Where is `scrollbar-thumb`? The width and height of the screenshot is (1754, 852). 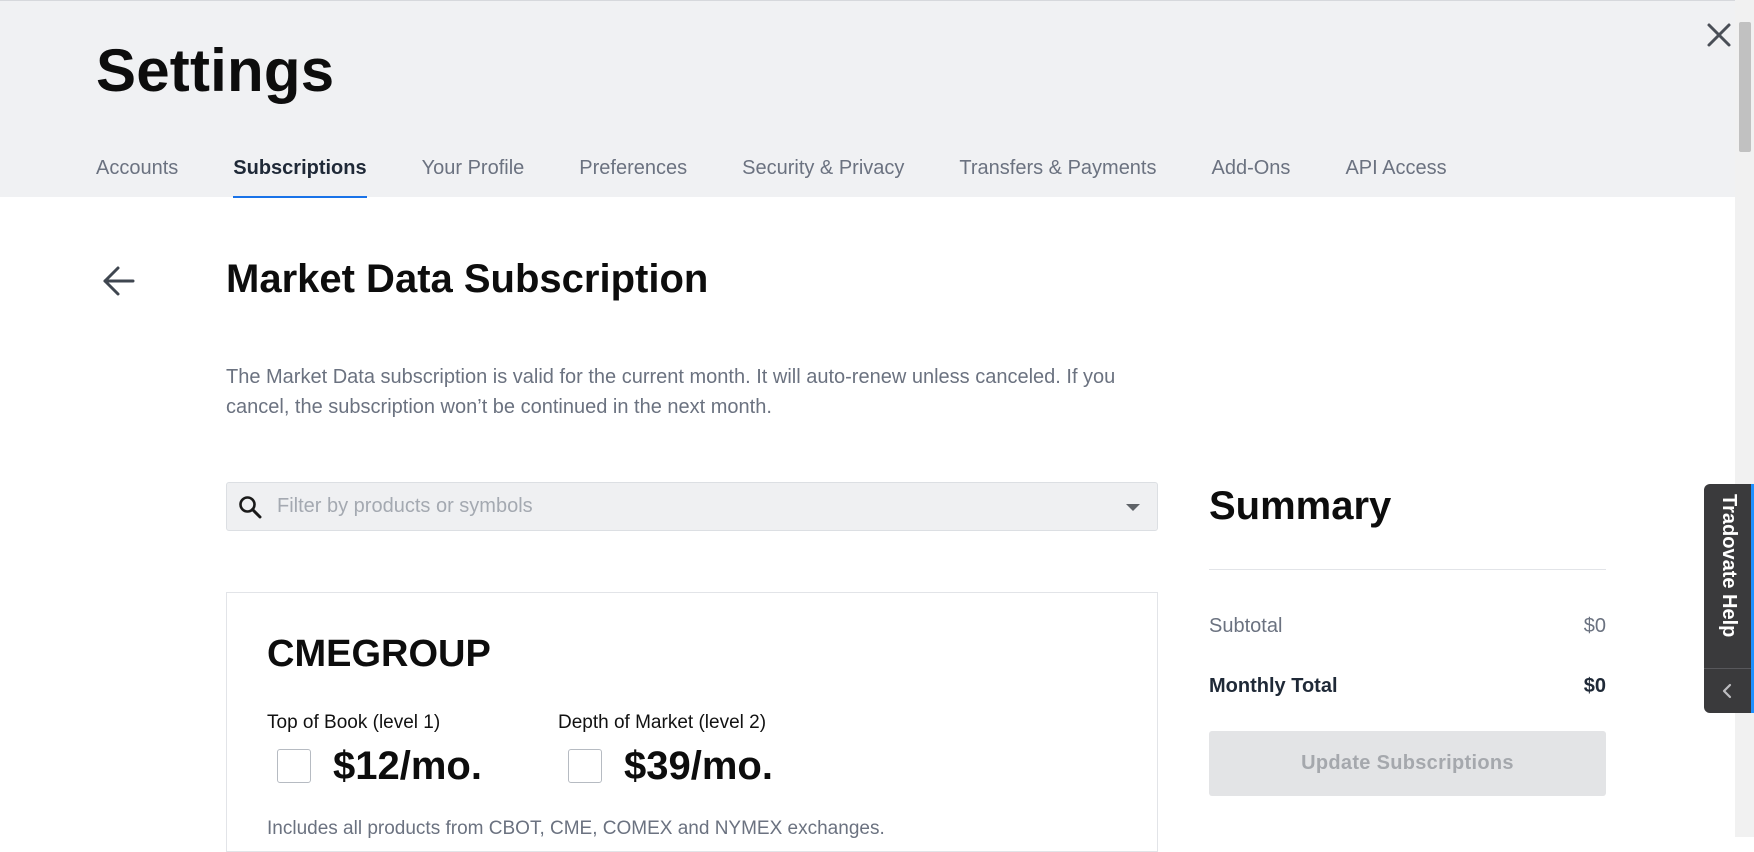
scrollbar-thumb is located at coordinates (1745, 87).